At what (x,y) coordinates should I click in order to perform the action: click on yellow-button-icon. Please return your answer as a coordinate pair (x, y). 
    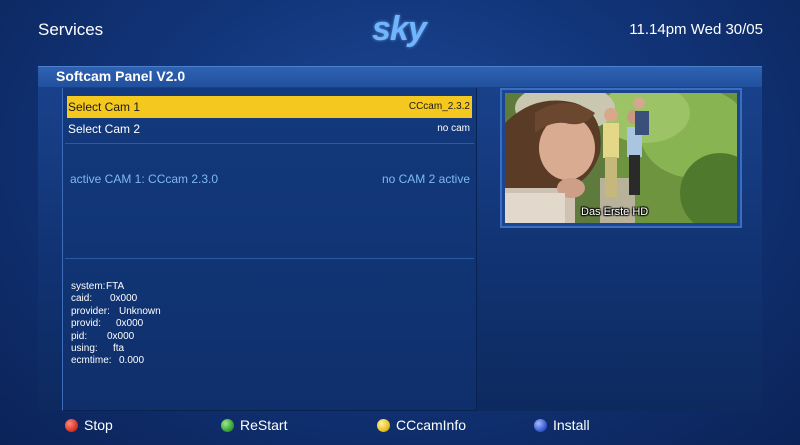
    Looking at the image, I should click on (383, 425).